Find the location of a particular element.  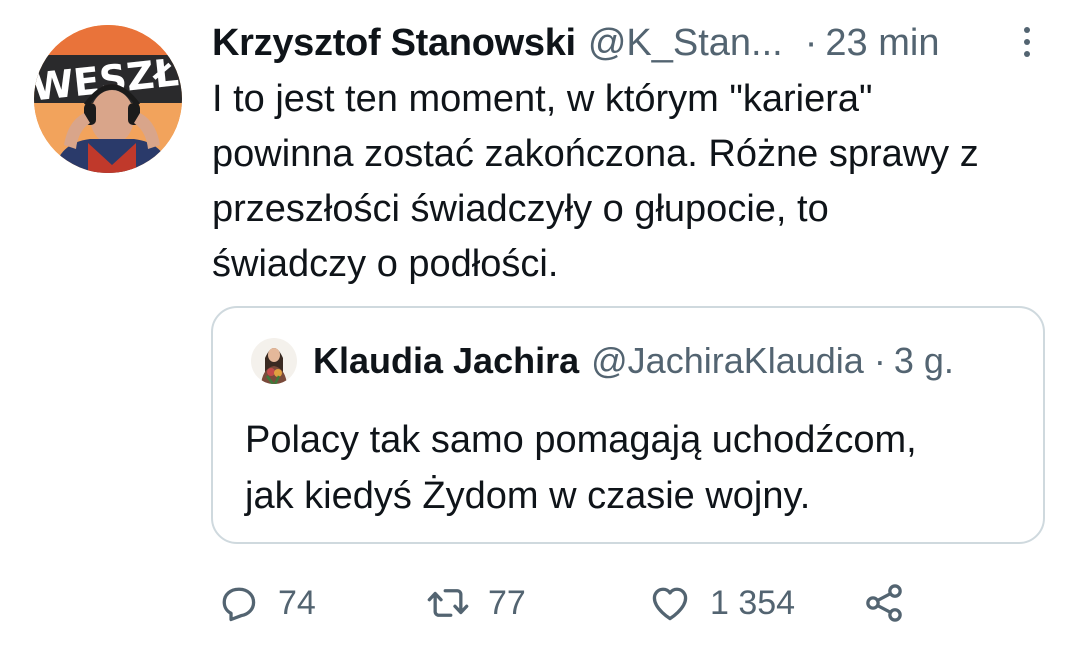

quoted-author-display-name: Klaudia Jachira is located at coordinates (446, 361).